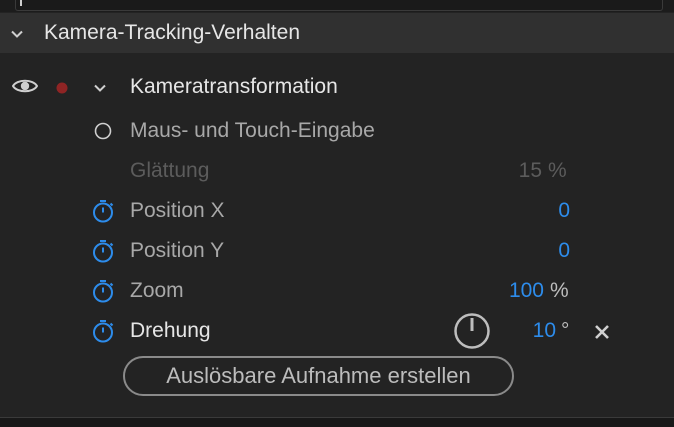 This screenshot has width=674, height=427. What do you see at coordinates (337, 331) in the screenshot?
I see `row-rotation: Drehung 10 °` at bounding box center [337, 331].